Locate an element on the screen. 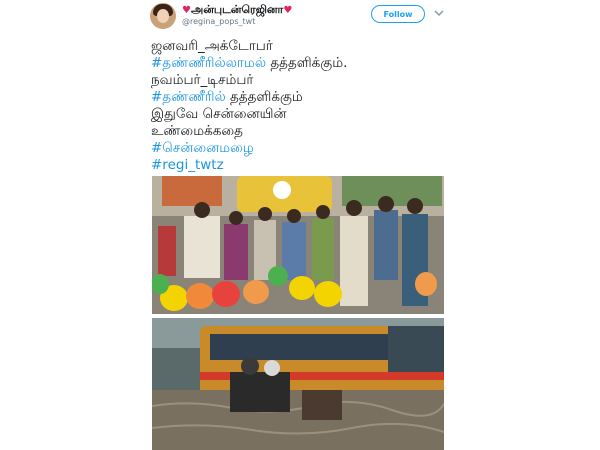 The height and width of the screenshot is (450, 600). tweet-line: இதுவே சென்னையின் is located at coordinates (219, 114).